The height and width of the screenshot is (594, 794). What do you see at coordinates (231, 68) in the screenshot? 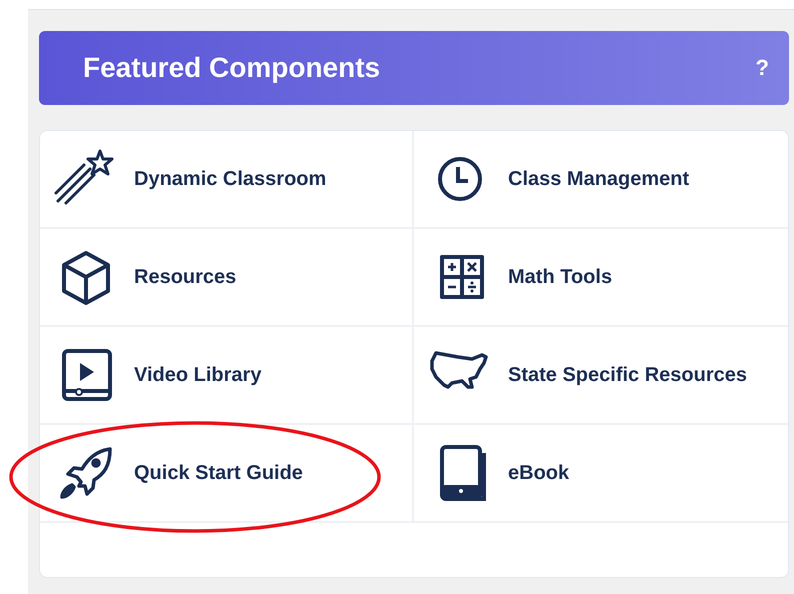
I see `panel-title: Featured Components` at bounding box center [231, 68].